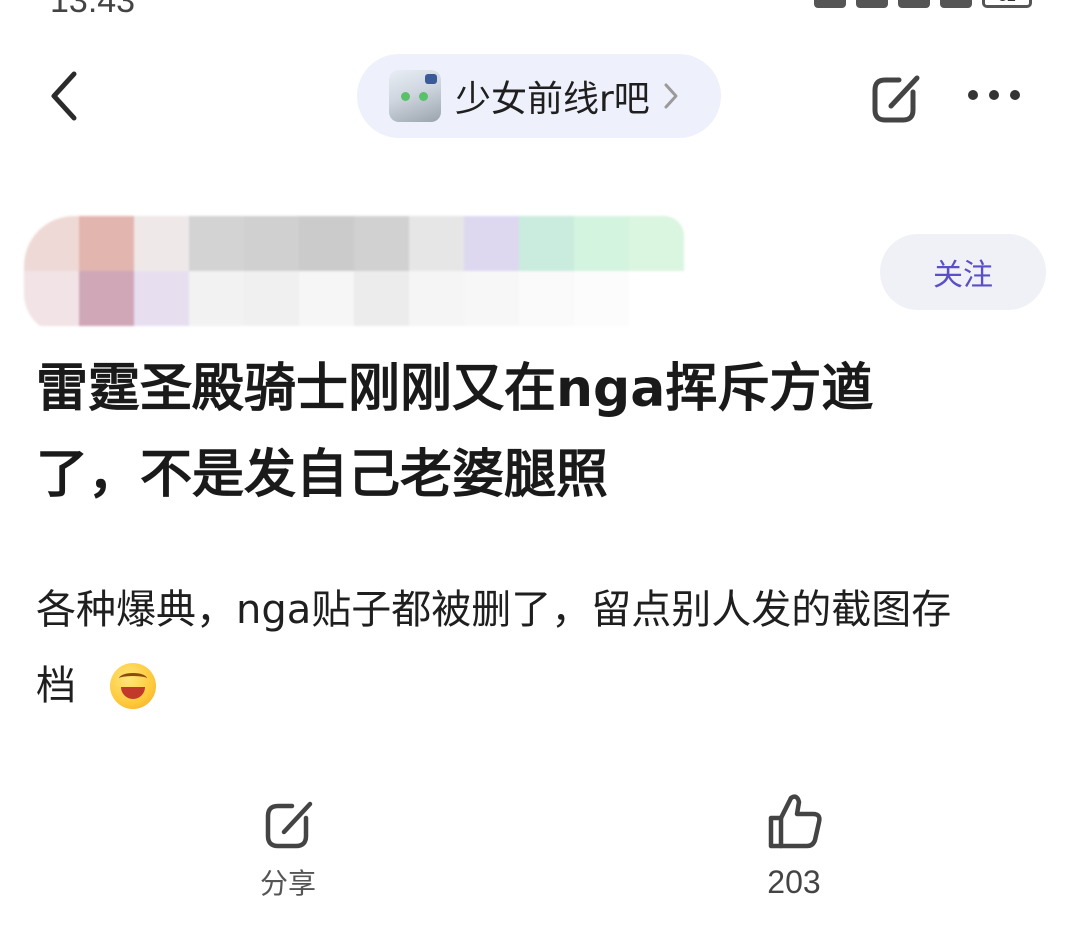  I want to click on status-bar: 13:43 82, so click(540, 11).